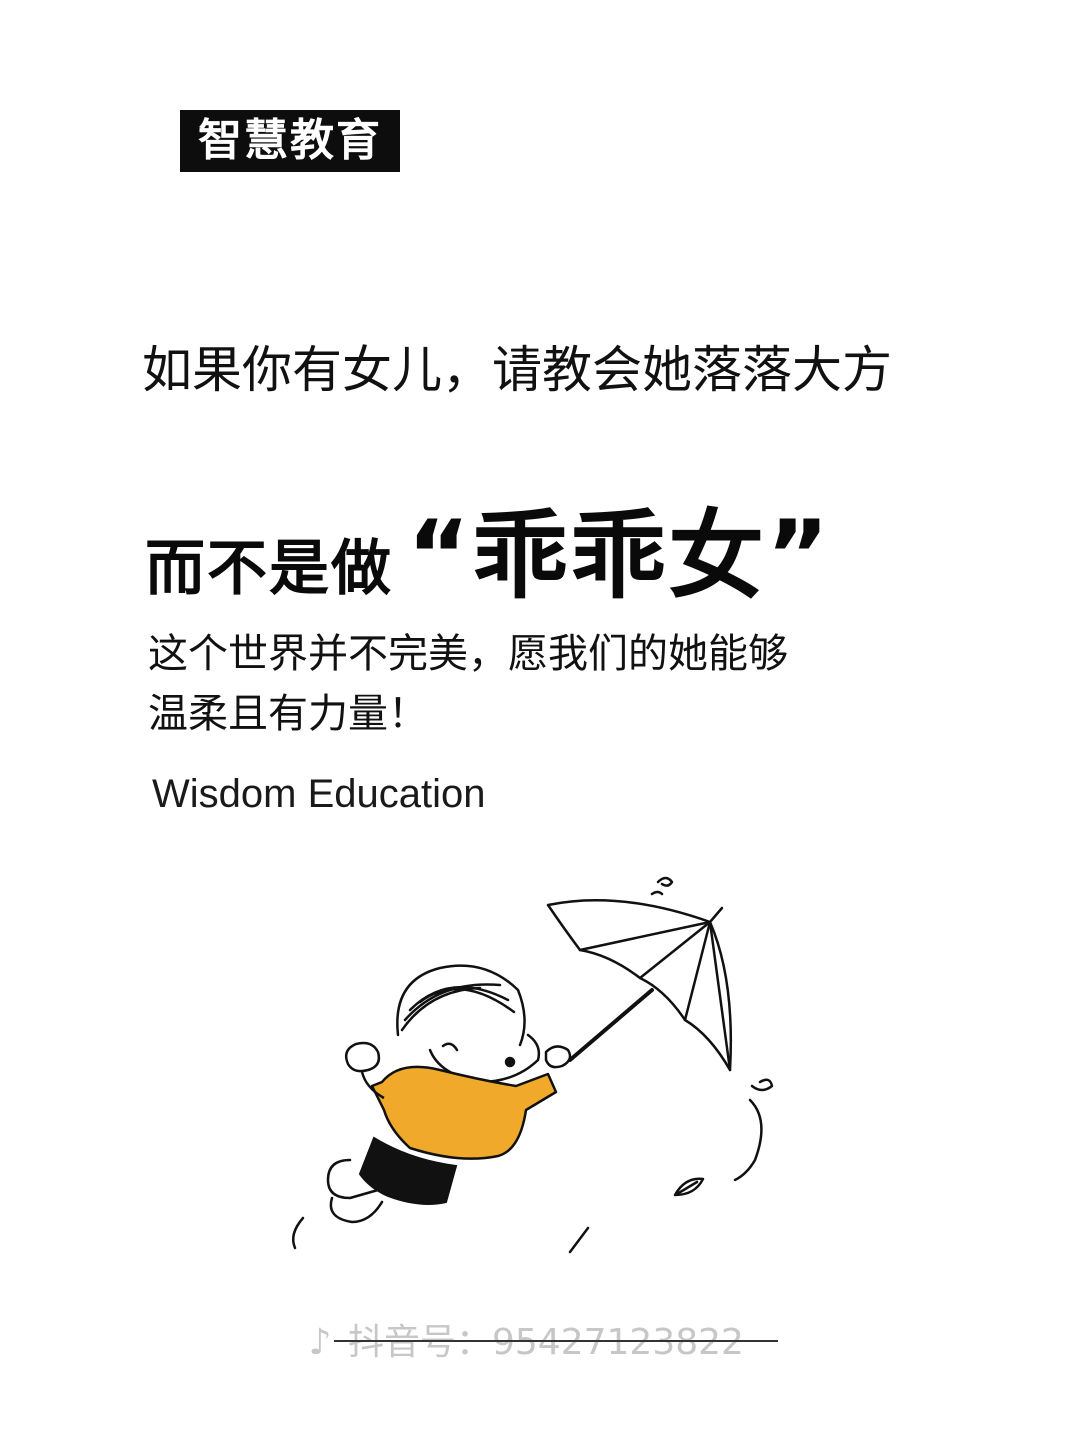 This screenshot has width=1072, height=1430. I want to click on child-shirt, so click(464, 1112).